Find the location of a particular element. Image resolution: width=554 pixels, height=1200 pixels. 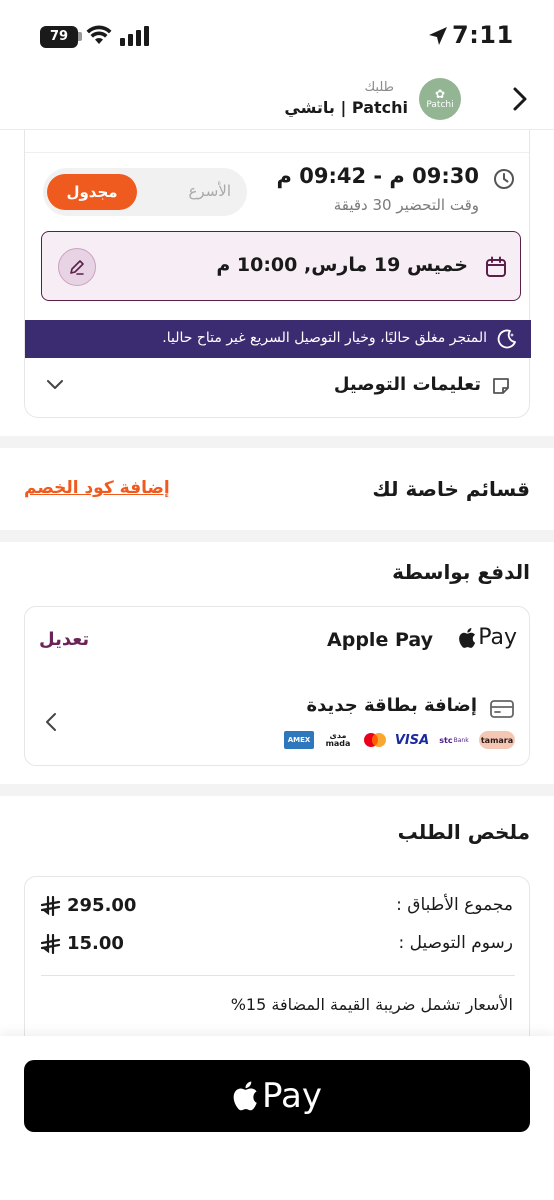

scheduled-date-text: خميس 19 مارس, 10:00 م is located at coordinates (342, 265).